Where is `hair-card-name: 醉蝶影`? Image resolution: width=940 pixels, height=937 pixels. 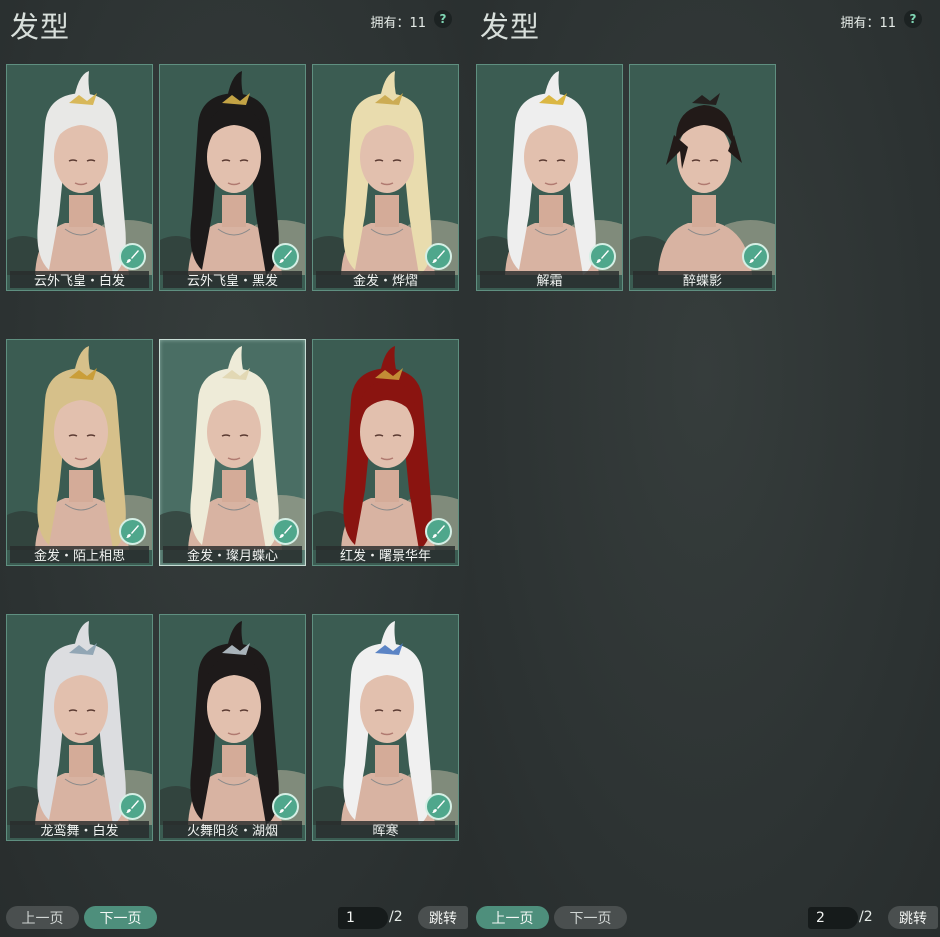
hair-card-name: 醉蝶影 is located at coordinates (702, 280).